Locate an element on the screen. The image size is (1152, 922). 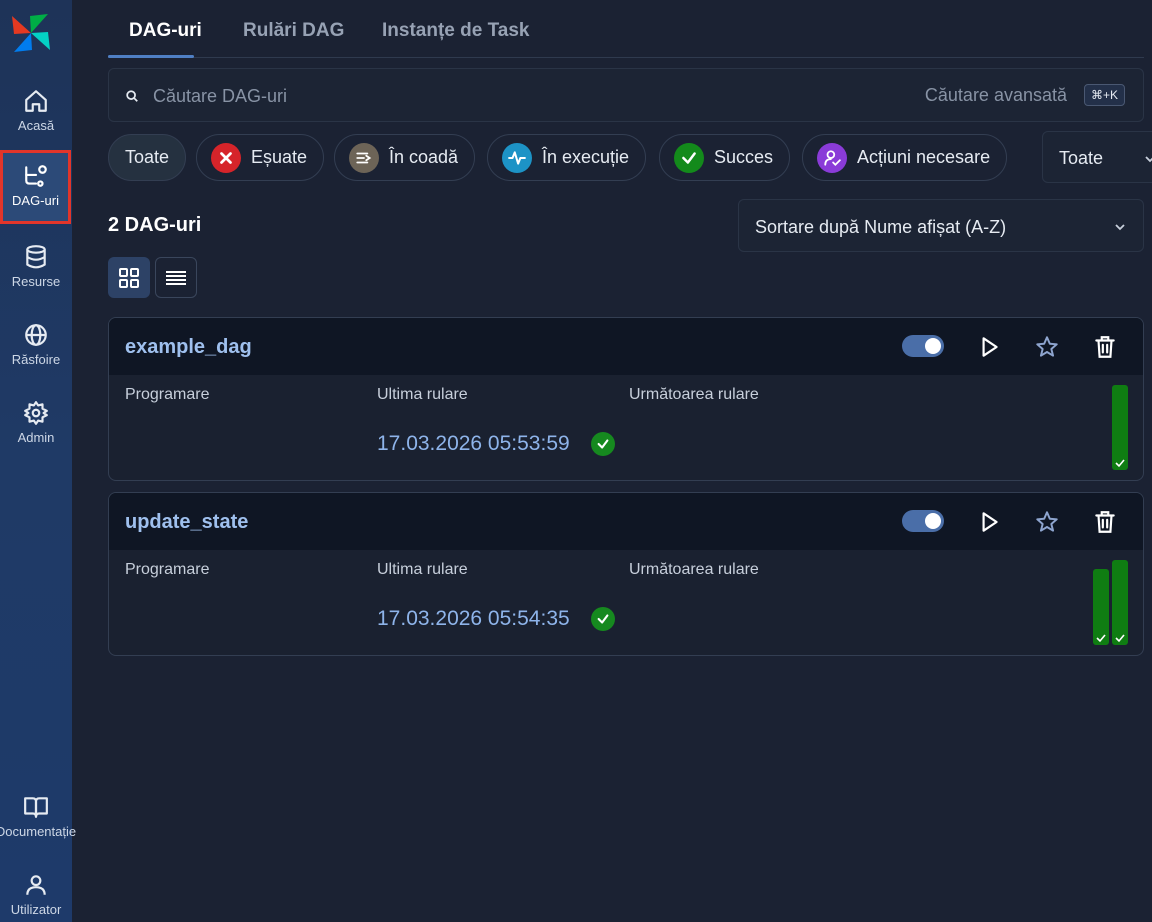
grid-icon is located at coordinates (129, 277).